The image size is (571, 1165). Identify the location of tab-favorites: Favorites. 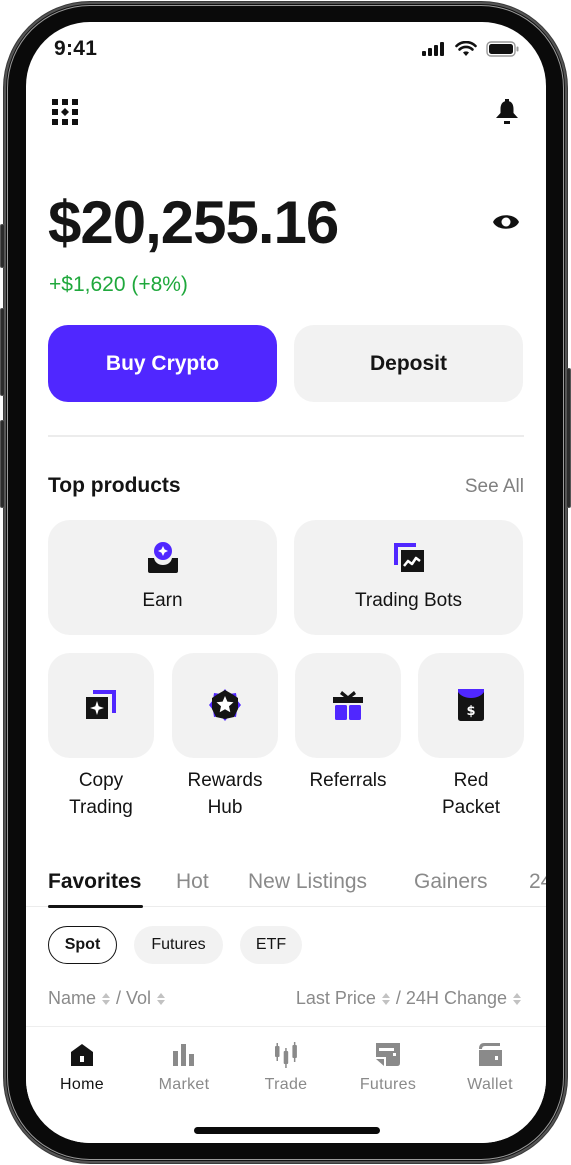
(94, 882).